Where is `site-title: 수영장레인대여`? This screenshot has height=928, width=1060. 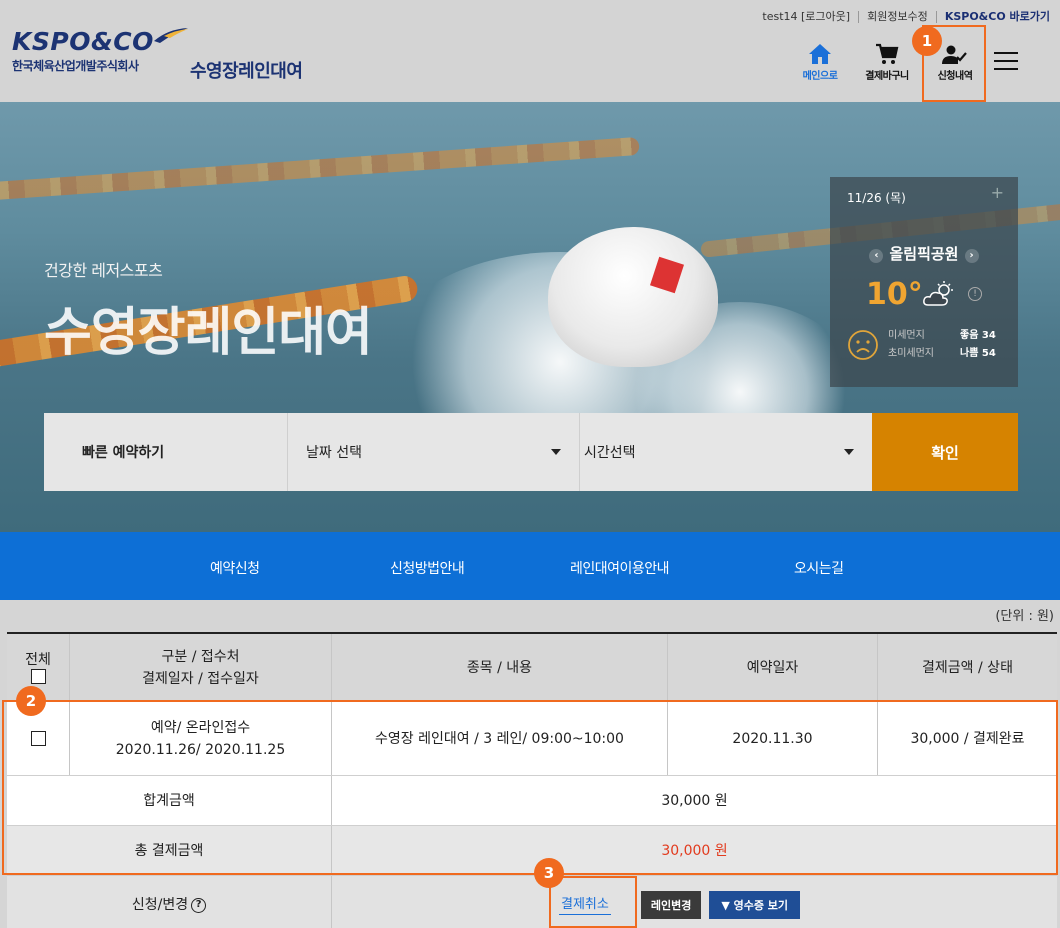
site-title: 수영장레인대여 is located at coordinates (246, 70).